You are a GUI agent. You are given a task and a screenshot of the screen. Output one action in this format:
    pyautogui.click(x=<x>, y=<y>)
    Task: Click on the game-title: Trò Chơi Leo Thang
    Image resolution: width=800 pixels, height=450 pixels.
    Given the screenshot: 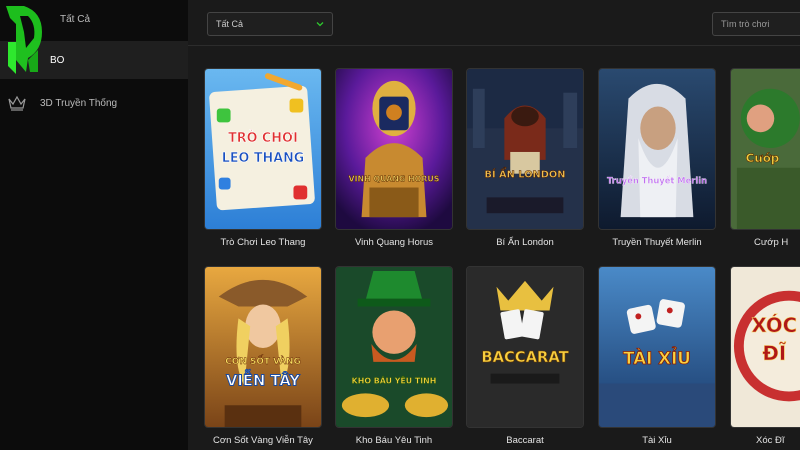 What is the action you would take?
    pyautogui.click(x=263, y=242)
    